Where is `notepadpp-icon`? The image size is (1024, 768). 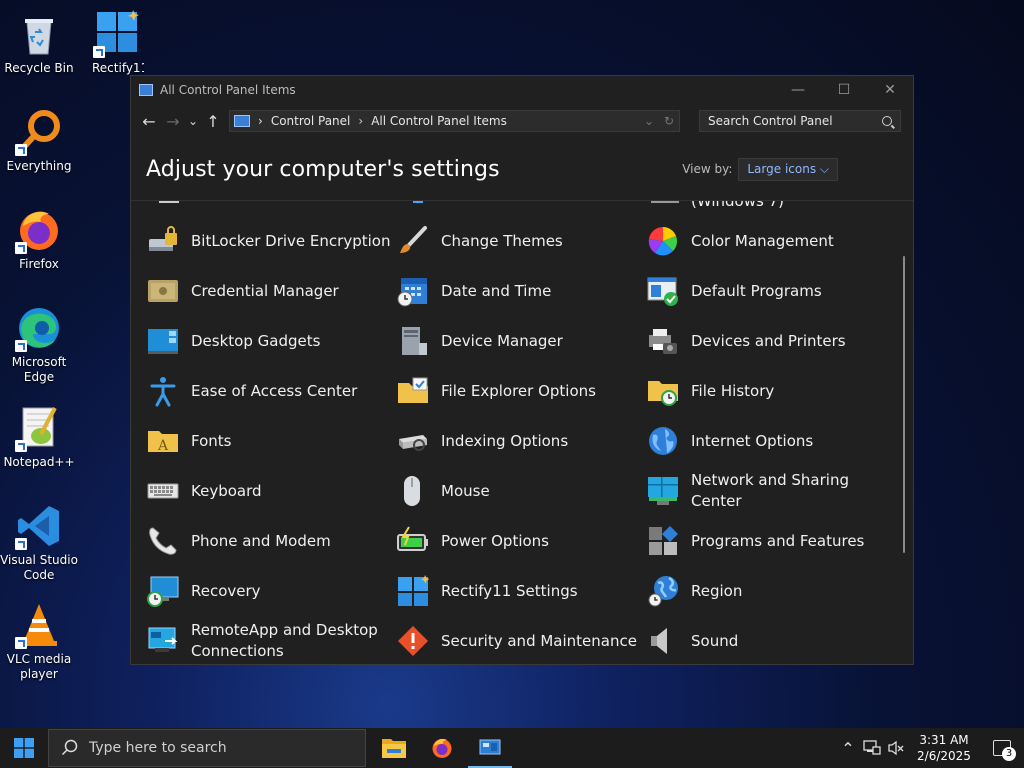 notepadpp-icon is located at coordinates (39, 428).